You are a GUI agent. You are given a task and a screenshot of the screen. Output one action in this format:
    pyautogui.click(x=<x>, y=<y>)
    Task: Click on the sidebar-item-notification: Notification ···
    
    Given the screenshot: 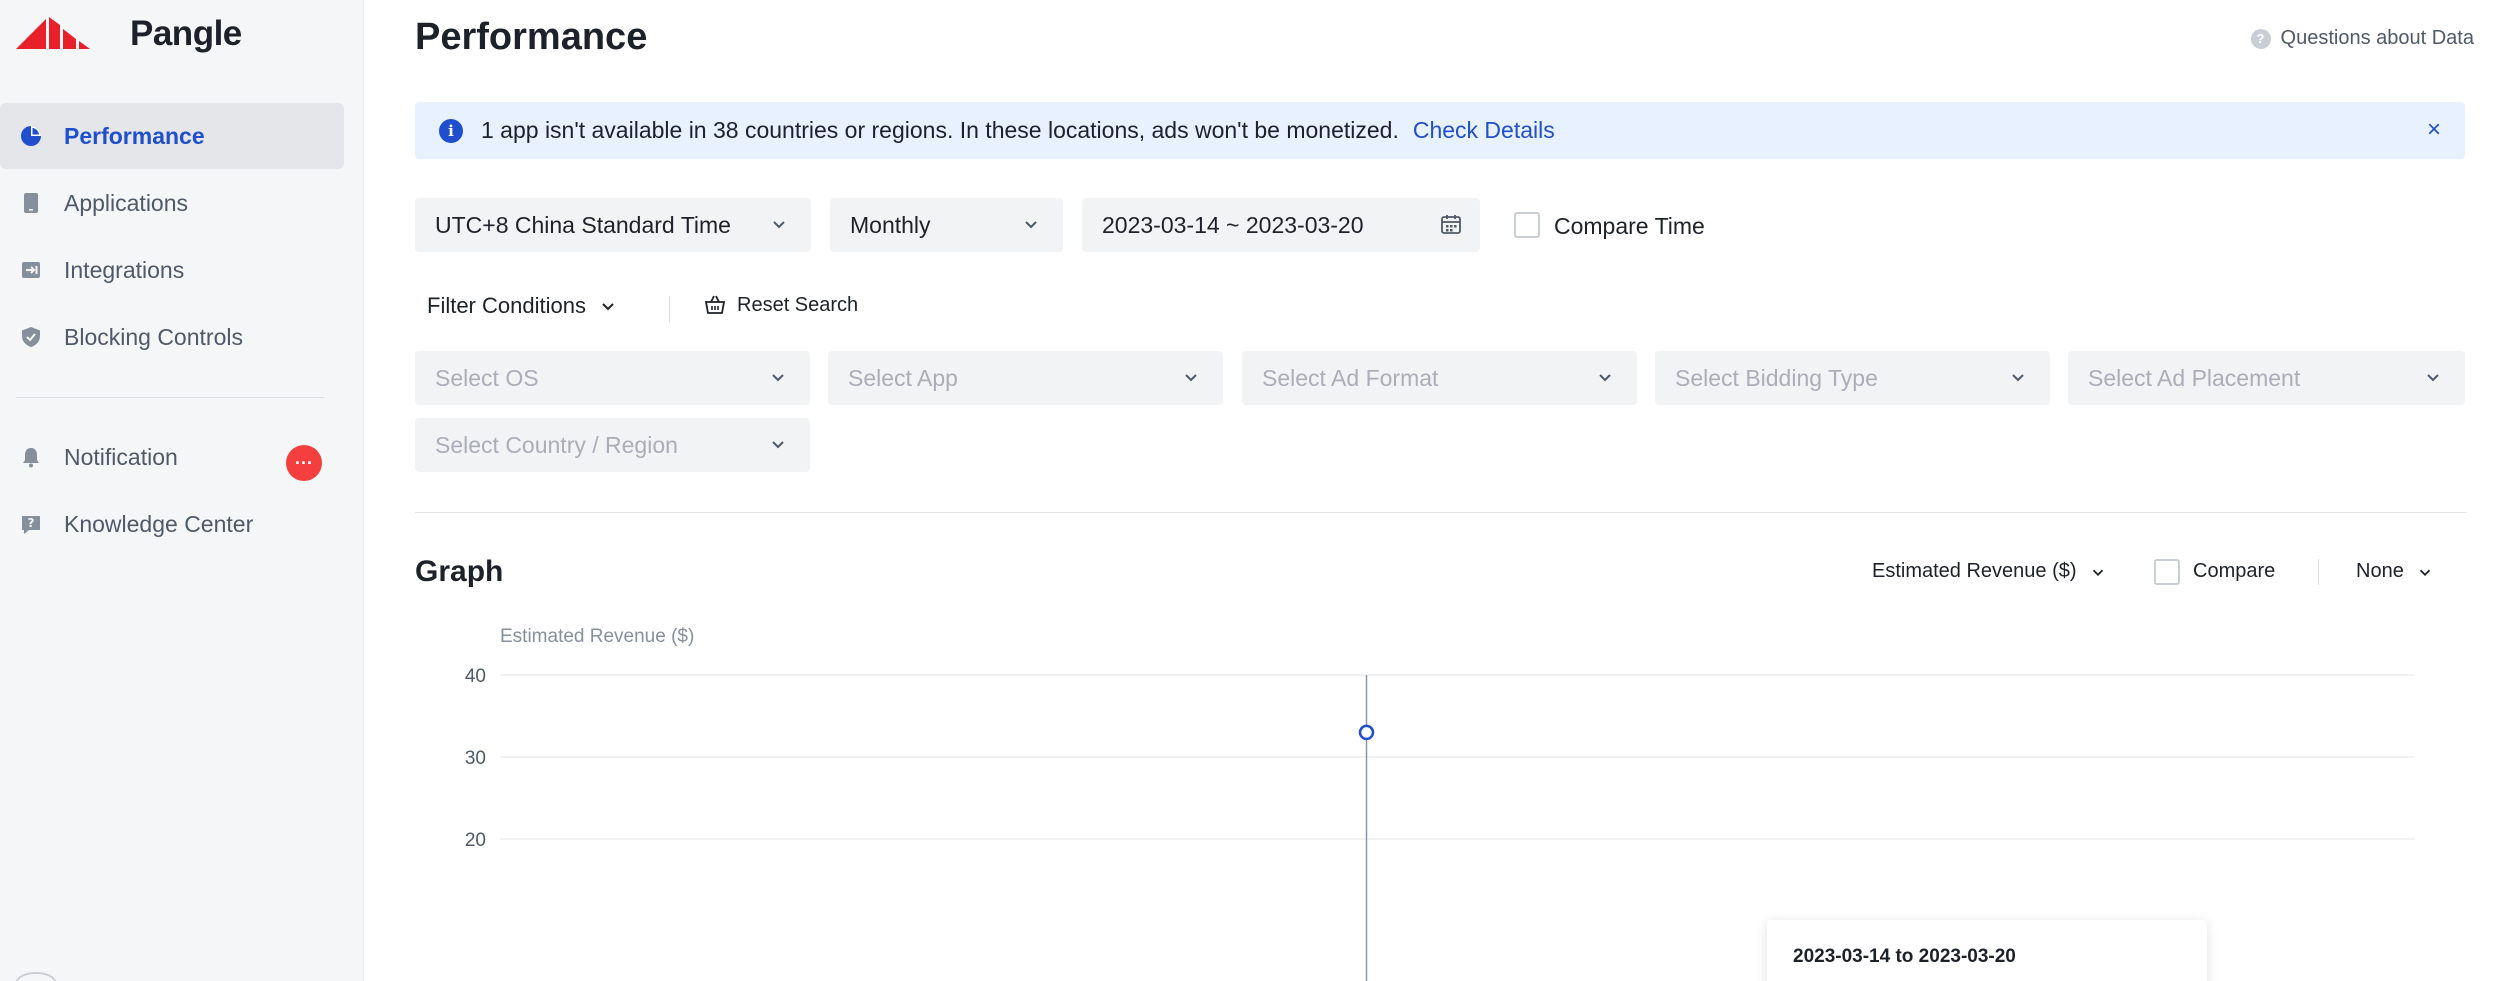 What is the action you would take?
    pyautogui.click(x=172, y=457)
    